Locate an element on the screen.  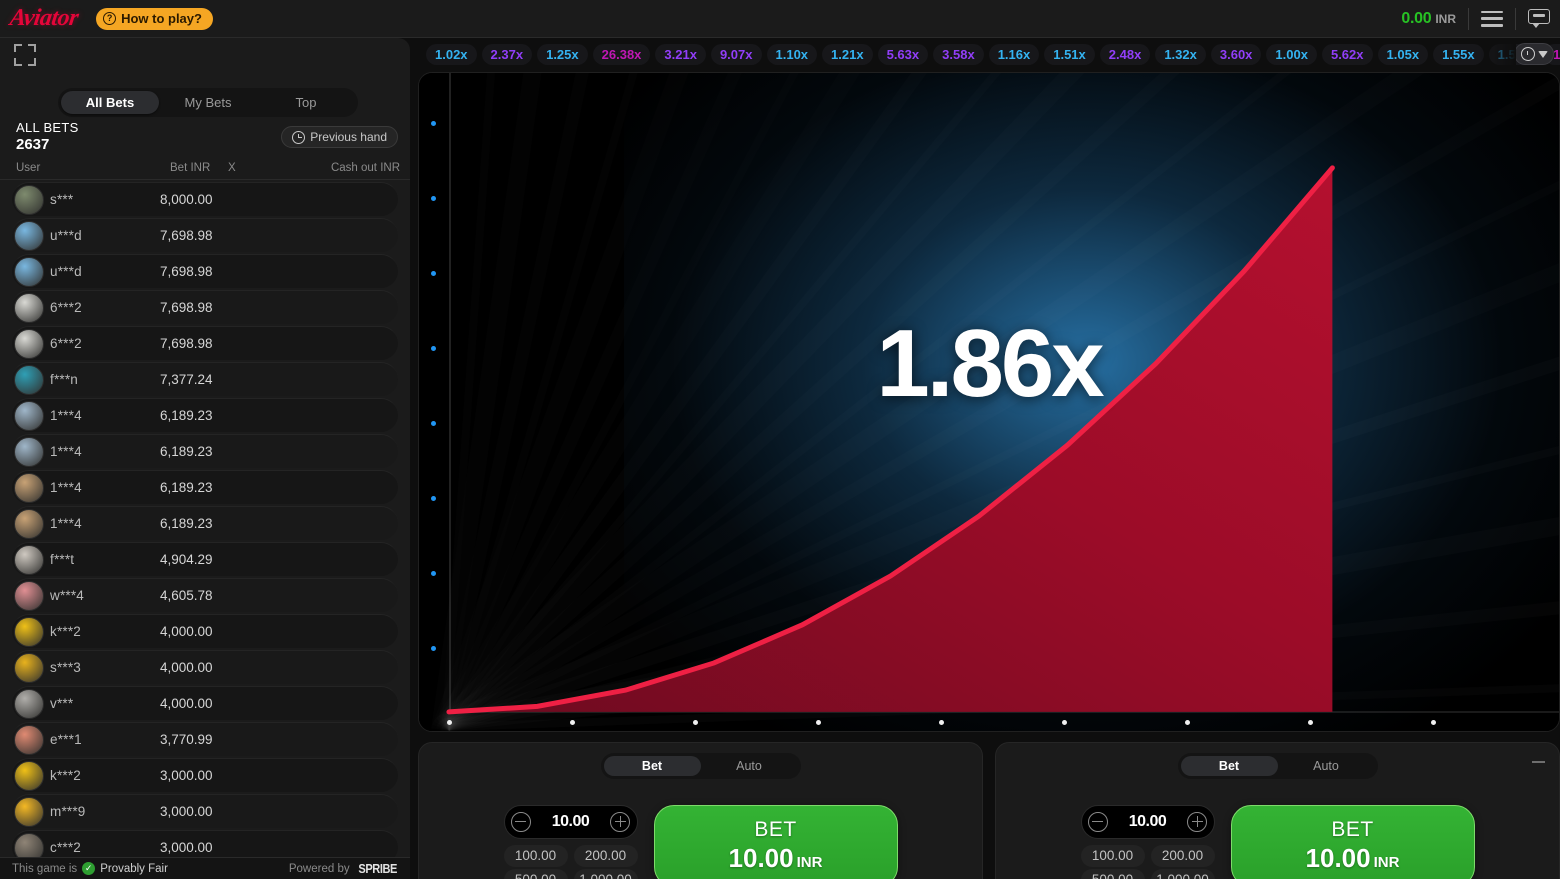
bet-amount-currency-1: INR is located at coordinates (809, 862).